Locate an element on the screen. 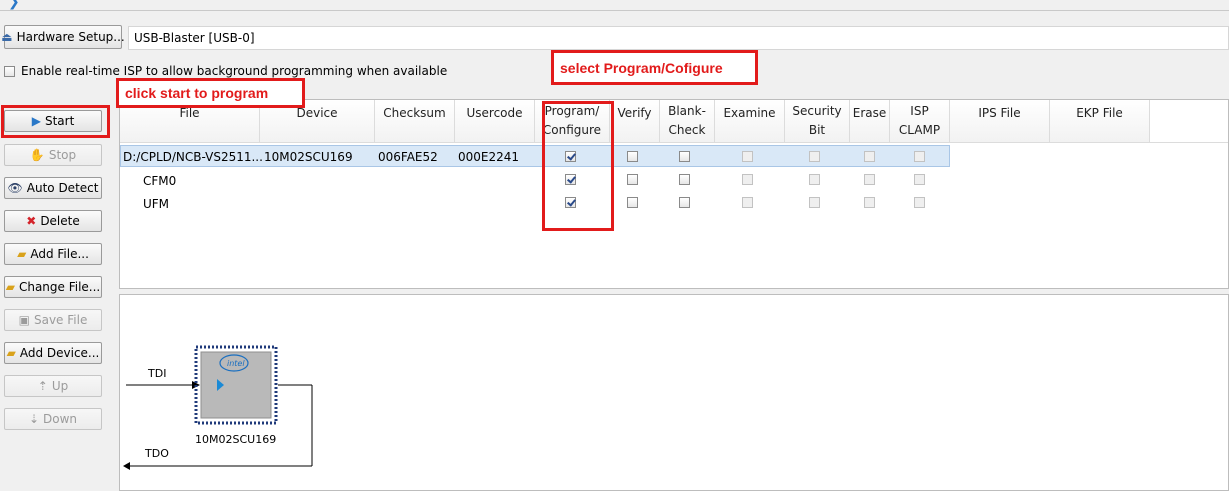 Image resolution: width=1229 pixels, height=491 pixels. row1-usercode: 000E2241 is located at coordinates (489, 157).